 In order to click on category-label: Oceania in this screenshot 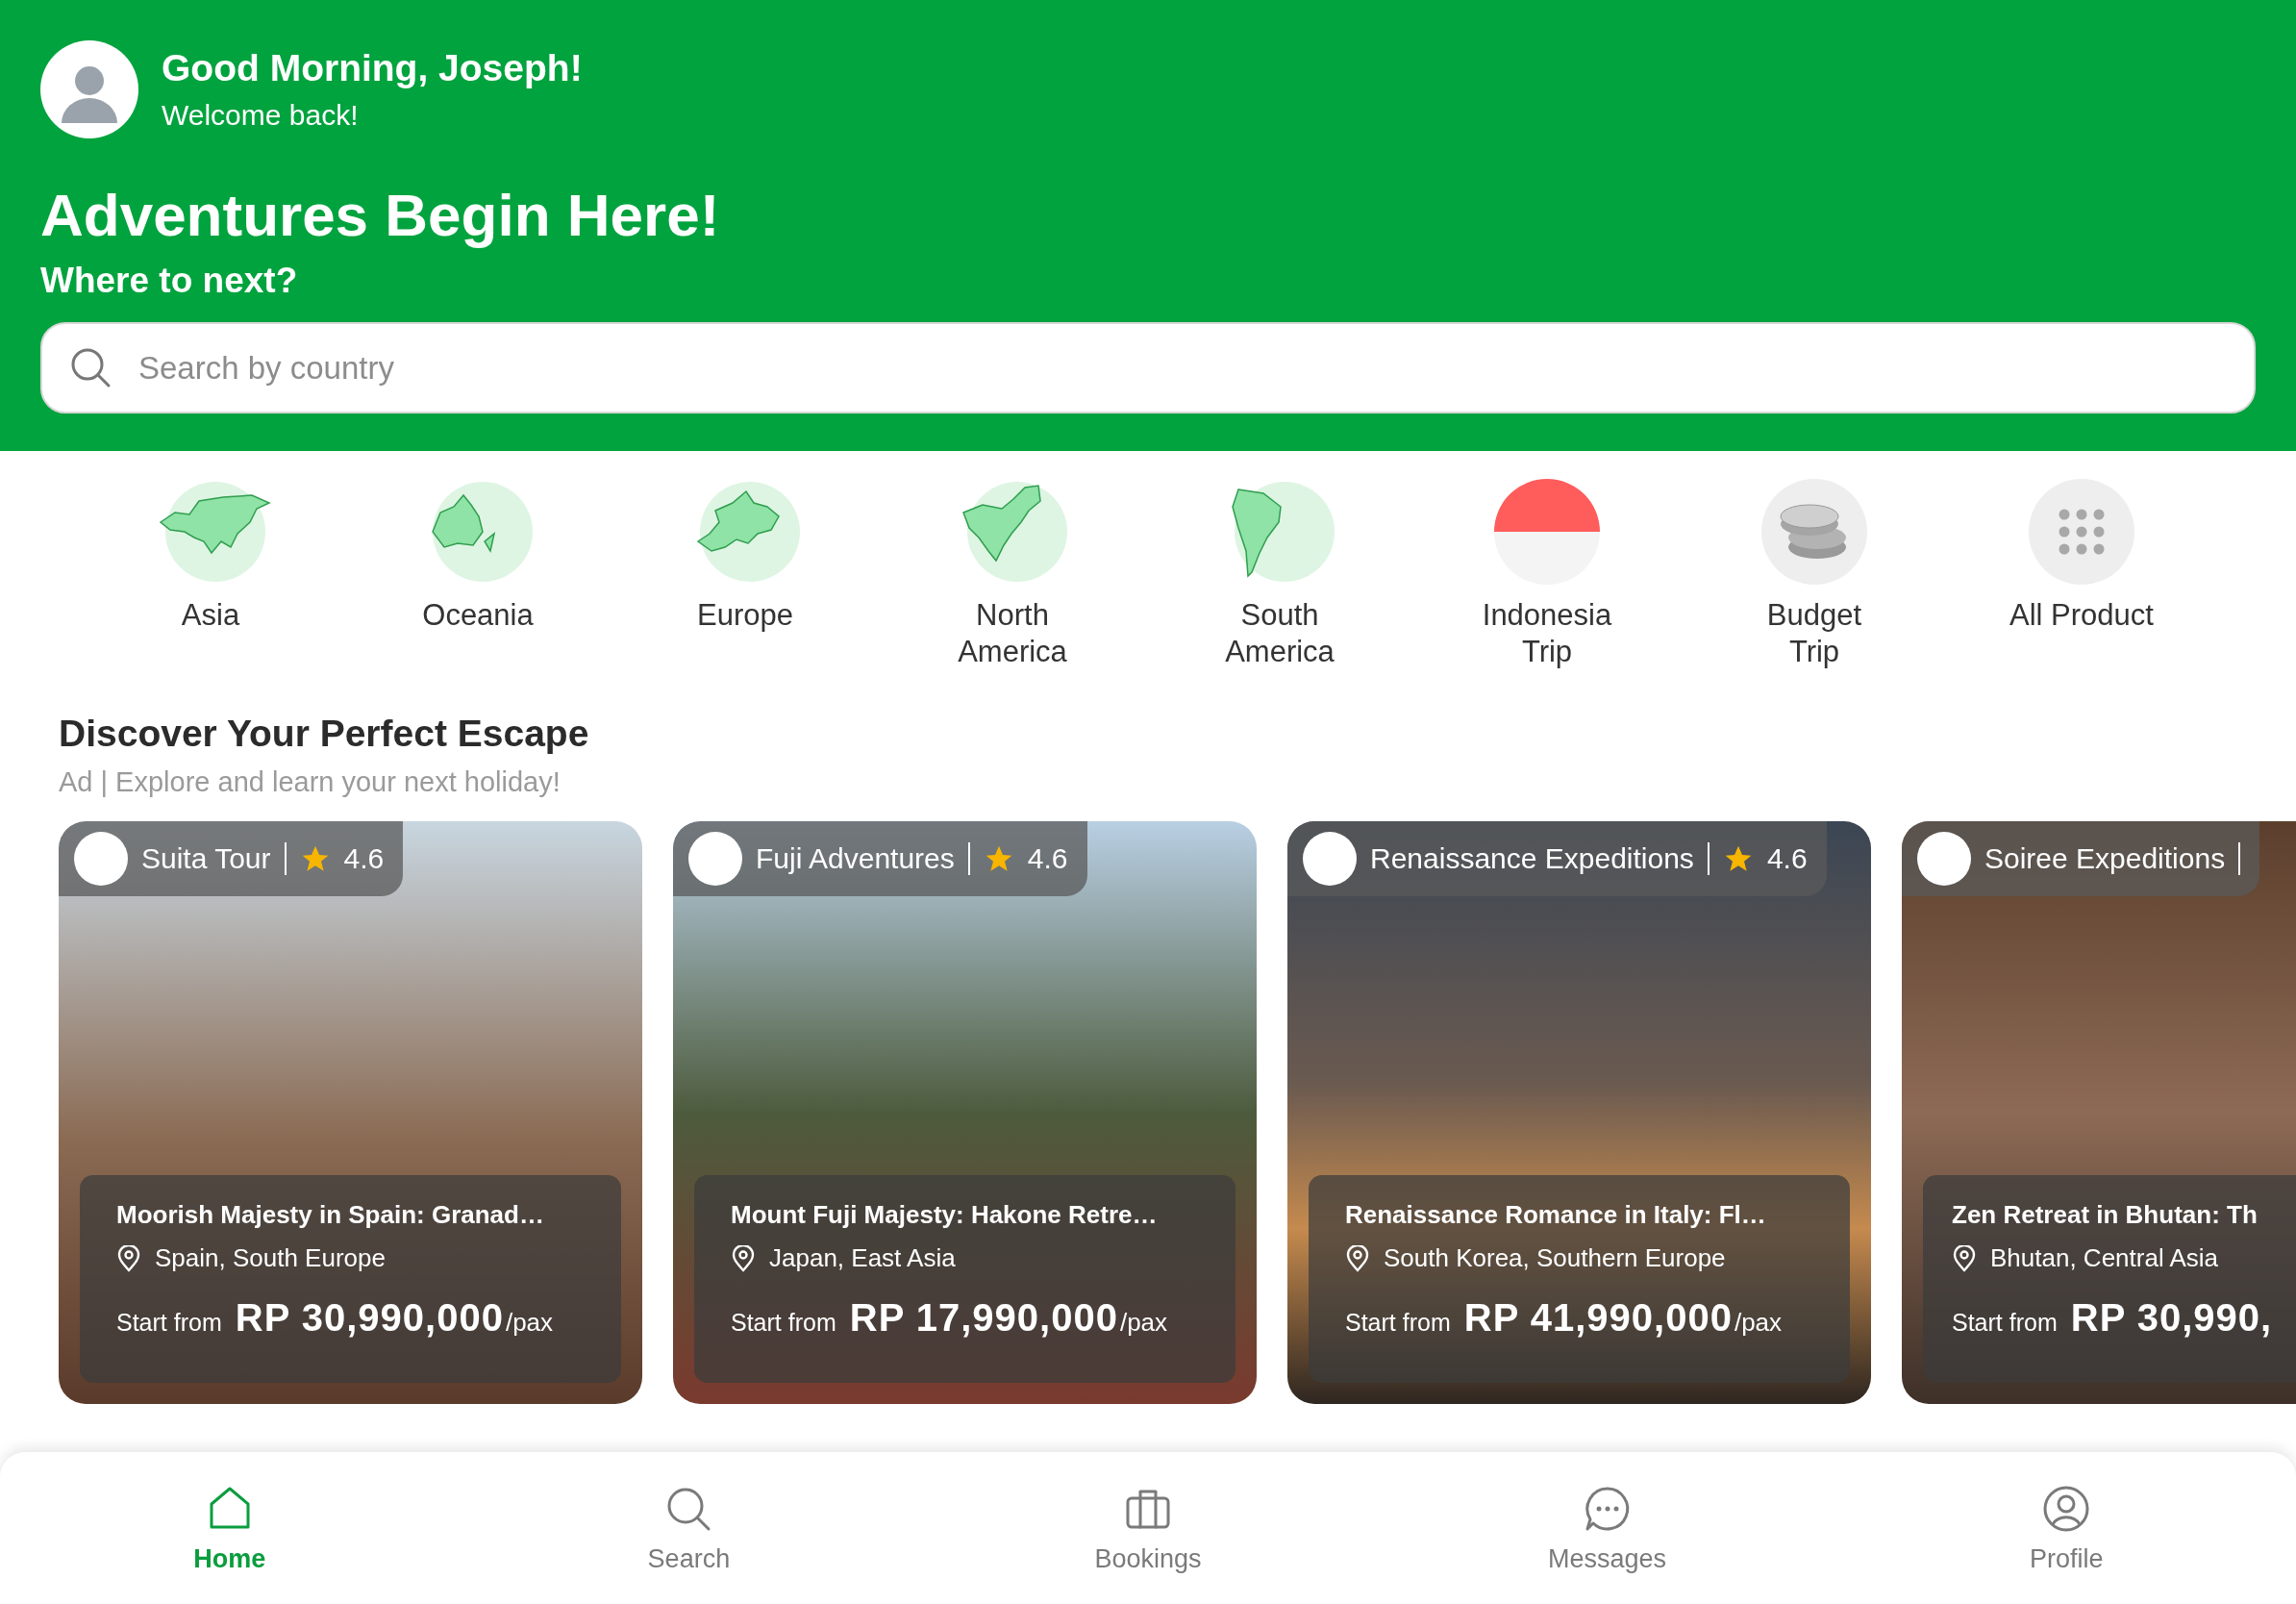, I will do `click(478, 615)`.